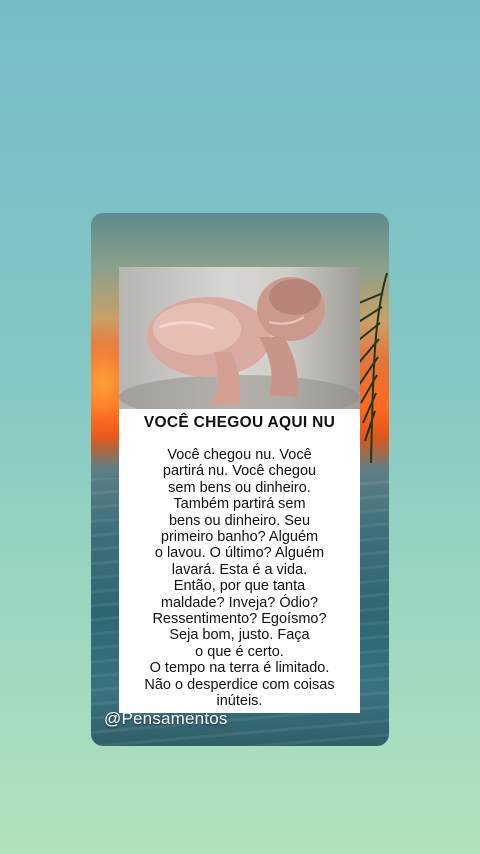 The width and height of the screenshot is (480, 854). I want to click on post-line: lavará. Esta é a vida., so click(239, 569).